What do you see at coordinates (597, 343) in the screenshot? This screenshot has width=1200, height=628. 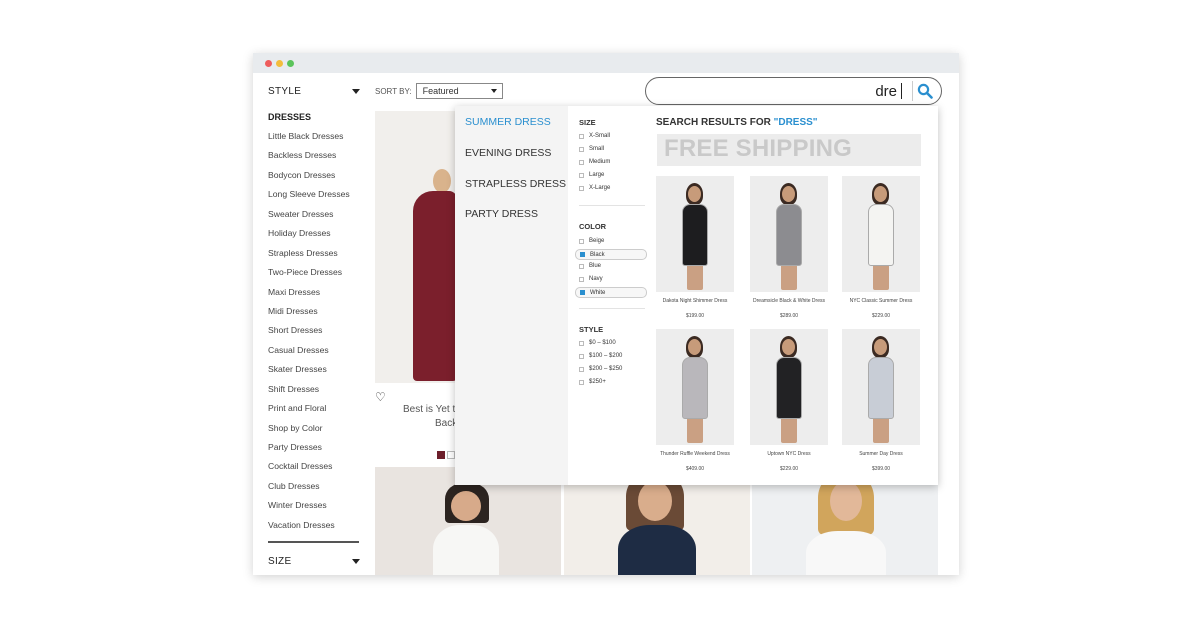 I see `filter-option-price-1: $0 – $100` at bounding box center [597, 343].